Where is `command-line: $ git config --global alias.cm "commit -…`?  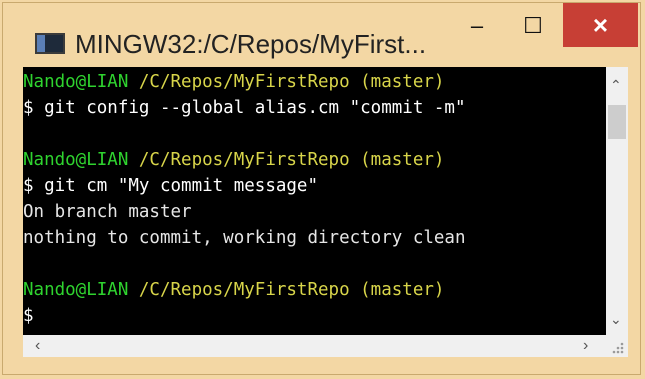 command-line: $ git config --global alias.cm "commit -… is located at coordinates (244, 108).